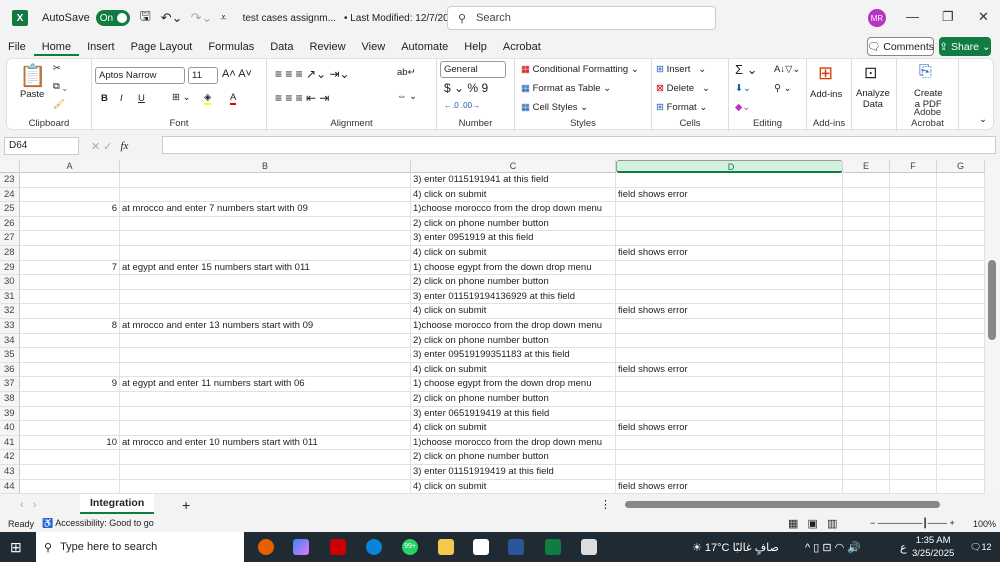  I want to click on currency-button: $ ⌄ % 9, so click(466, 88).